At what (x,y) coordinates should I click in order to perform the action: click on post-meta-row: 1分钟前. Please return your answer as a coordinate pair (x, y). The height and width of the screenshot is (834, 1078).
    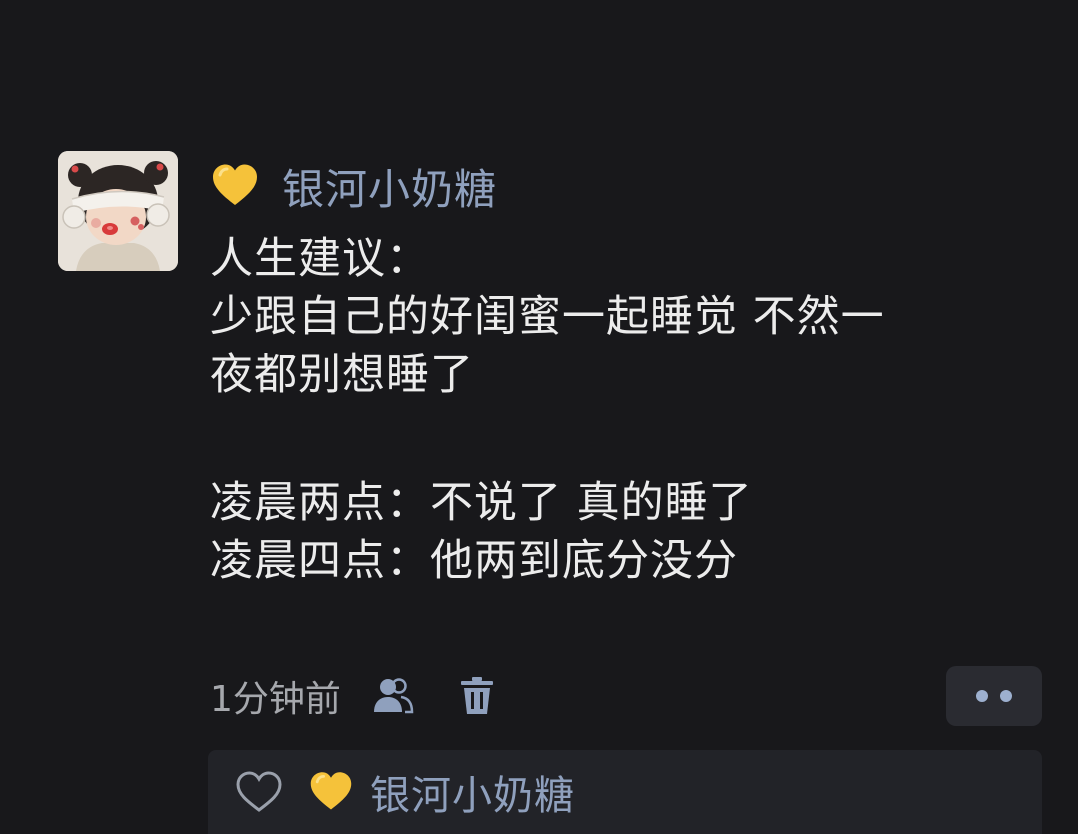
    Looking at the image, I should click on (354, 696).